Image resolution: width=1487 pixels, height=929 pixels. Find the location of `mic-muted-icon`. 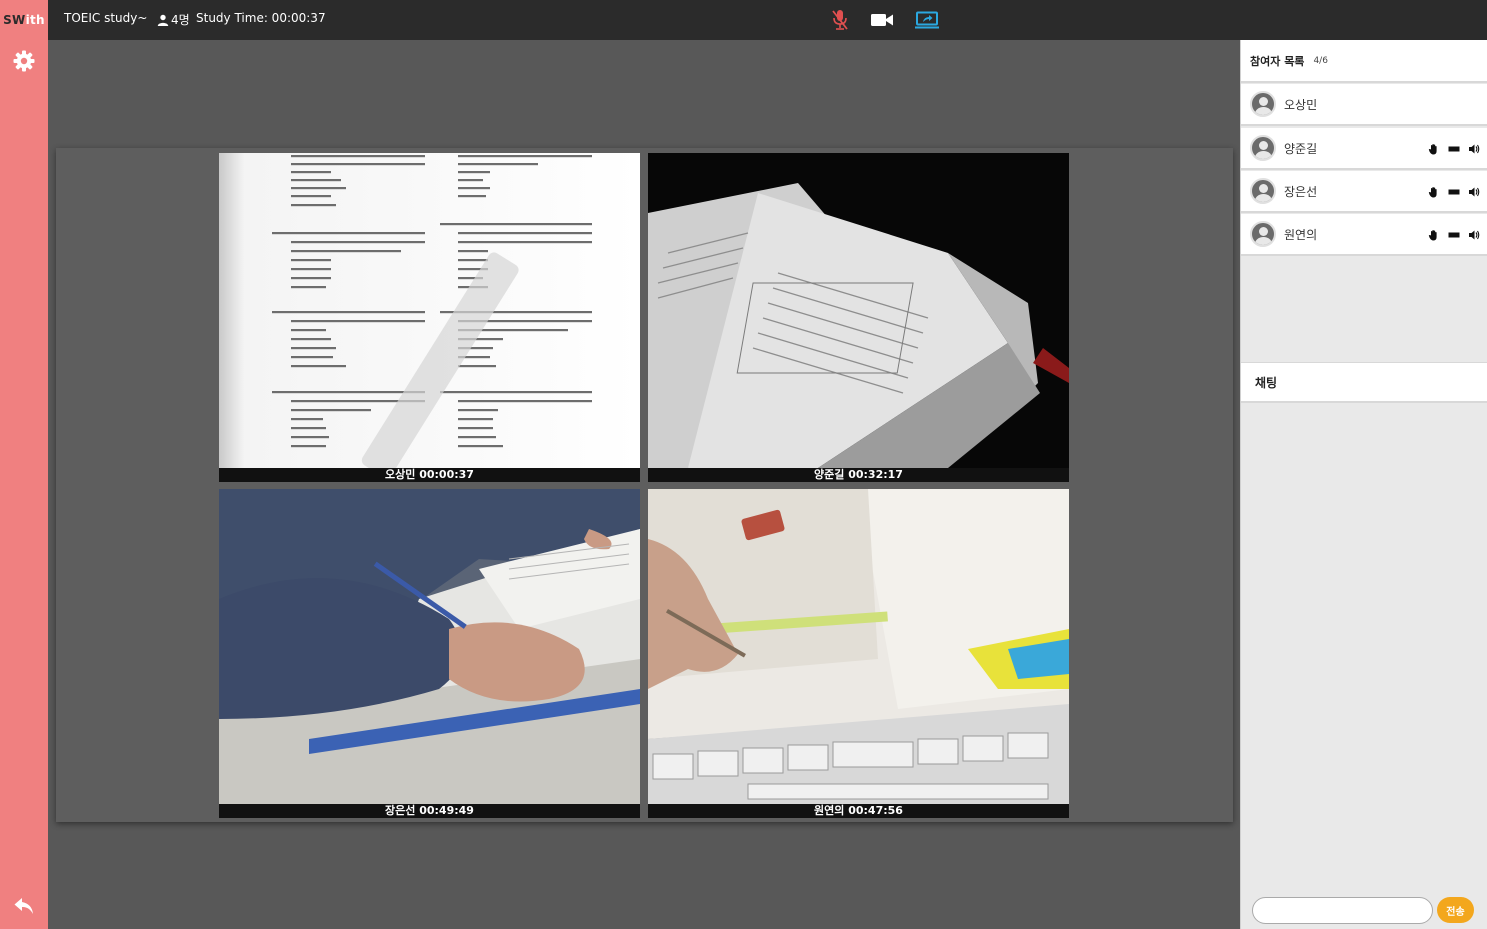

mic-muted-icon is located at coordinates (840, 20).